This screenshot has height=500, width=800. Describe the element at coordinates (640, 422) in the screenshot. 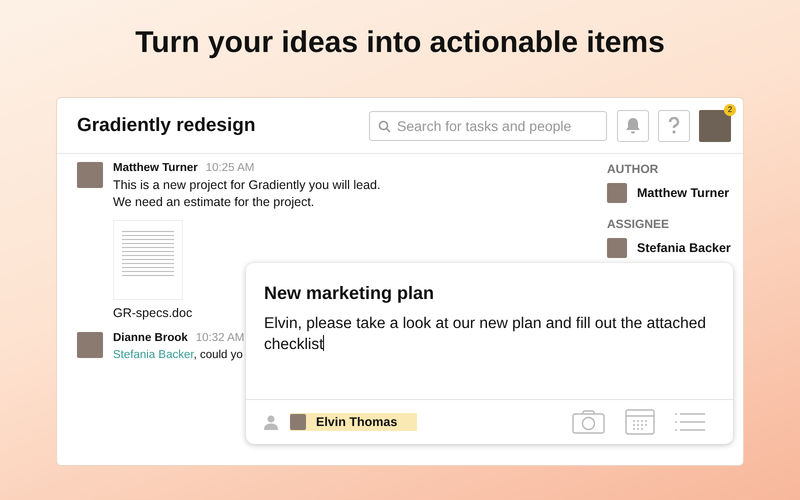

I see `calendar-icon` at that location.